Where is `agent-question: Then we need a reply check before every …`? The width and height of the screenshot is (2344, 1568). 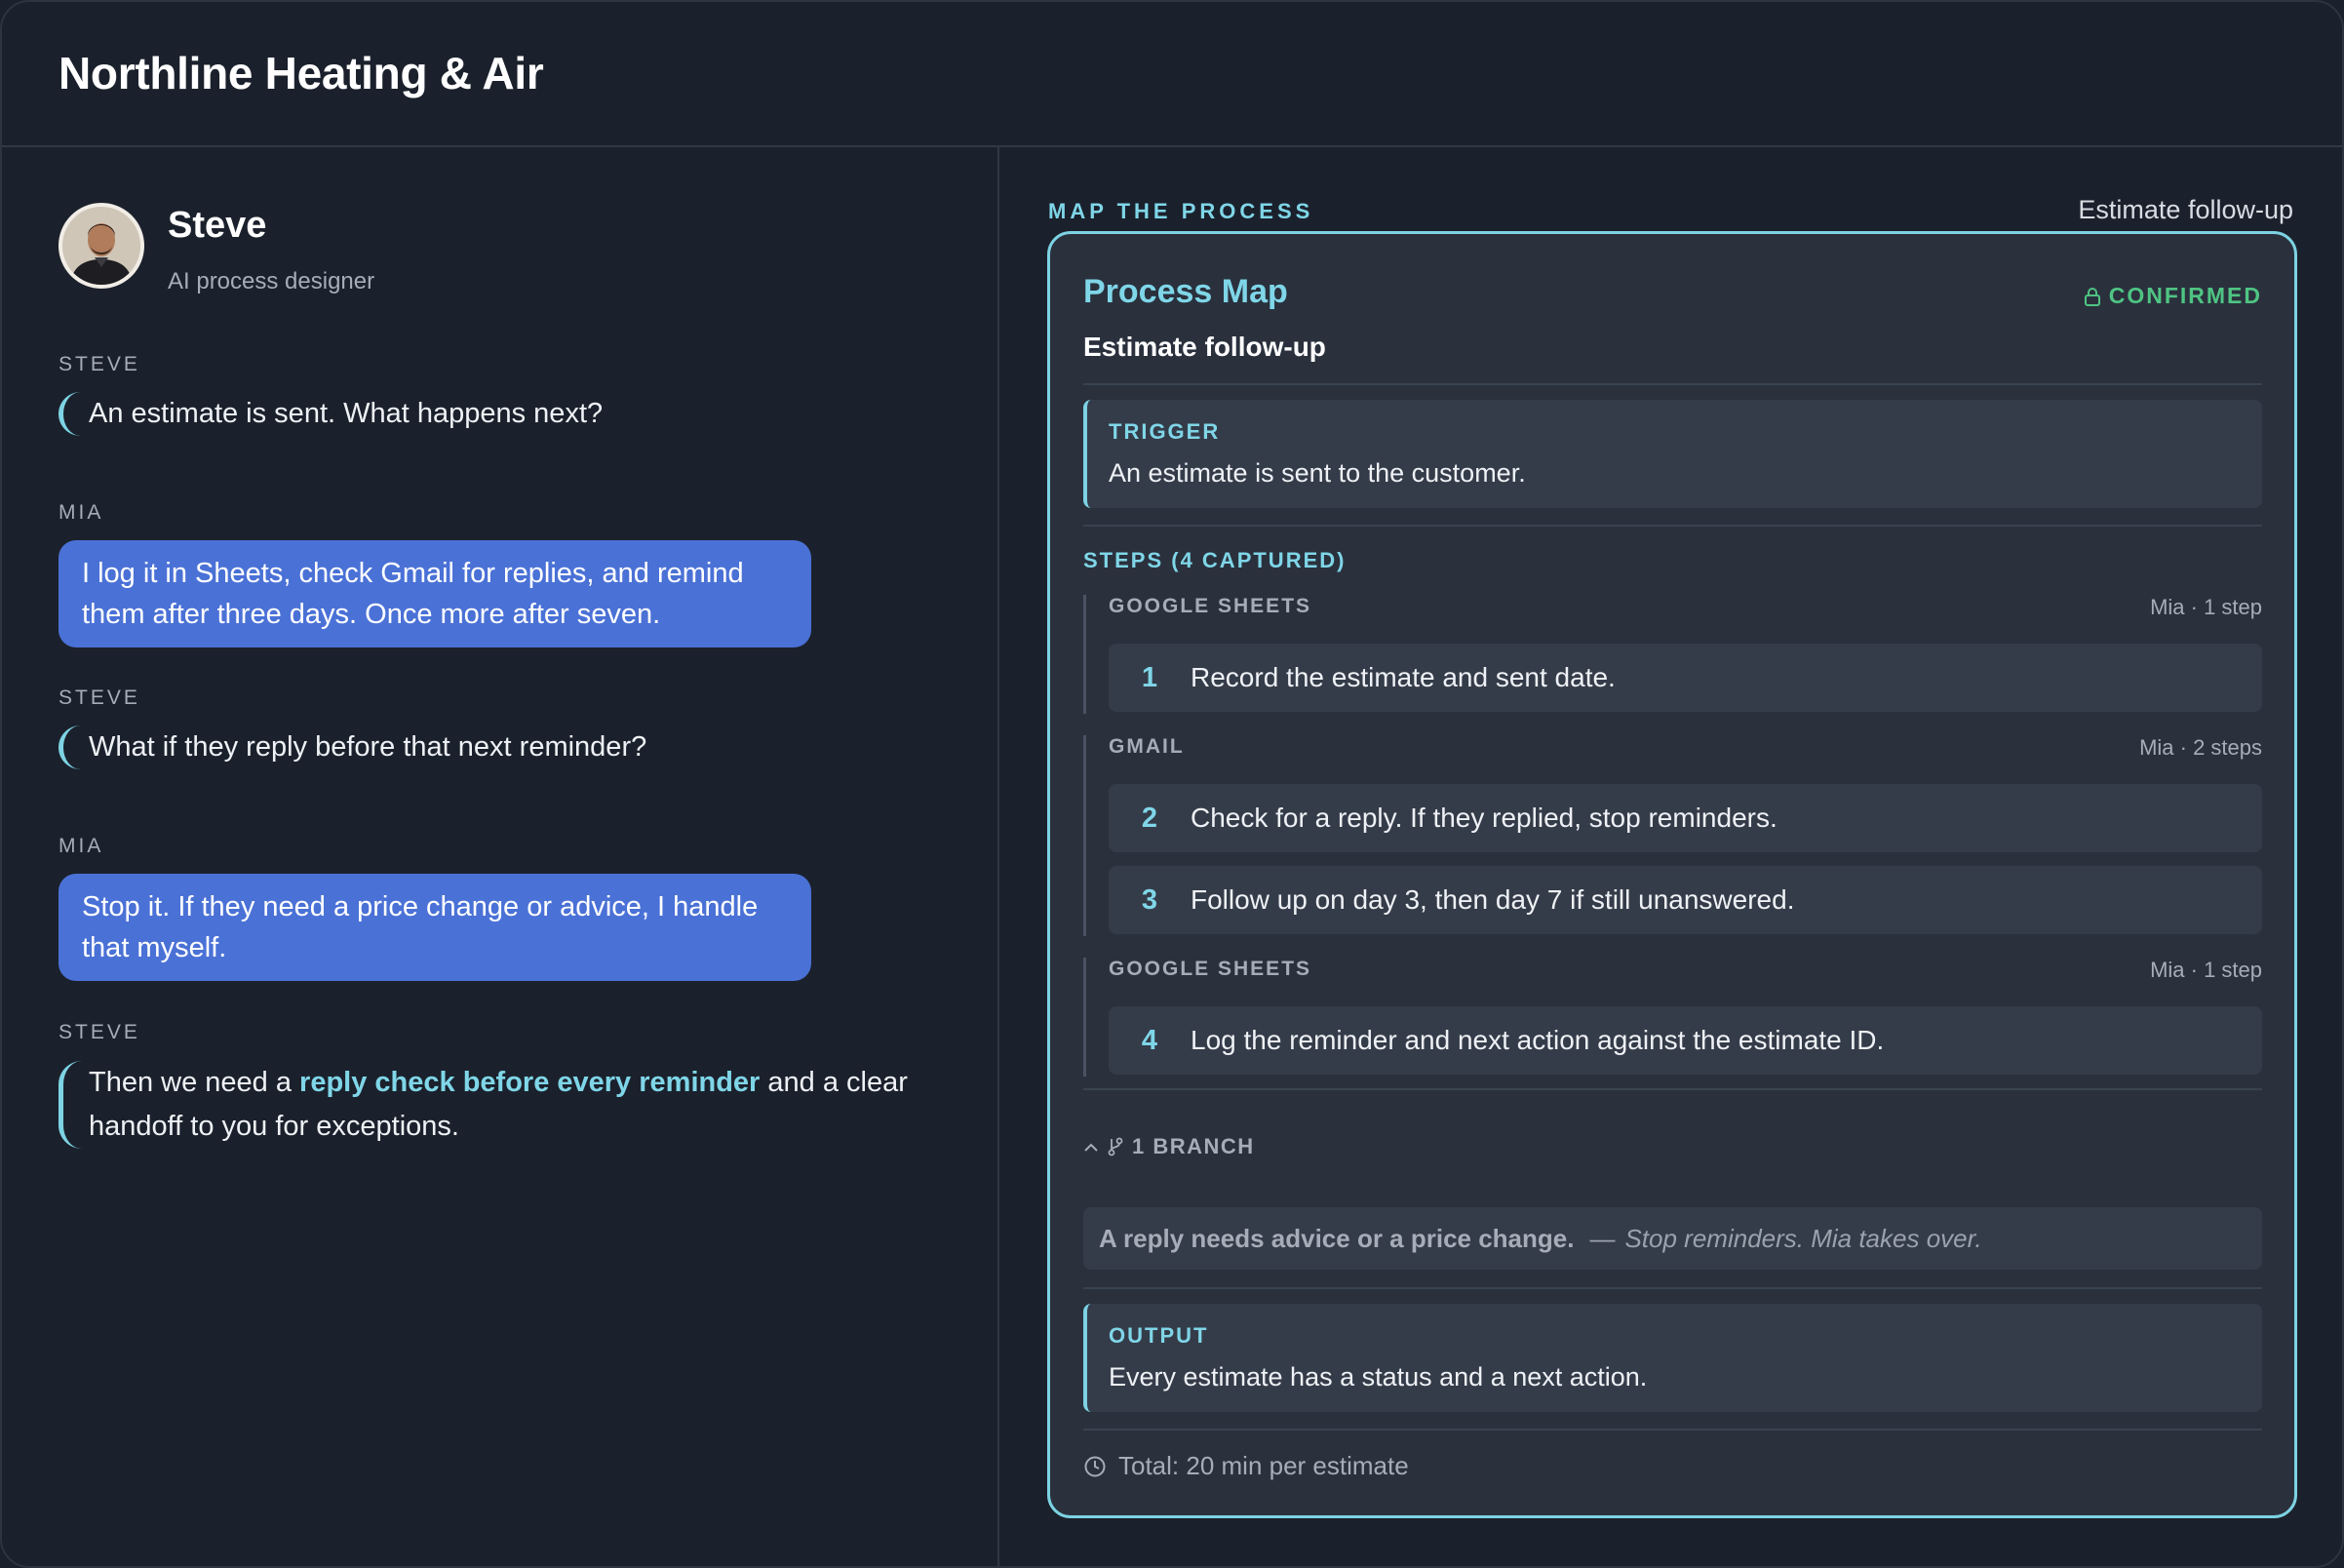
agent-question: Then we need a reply check before every … is located at coordinates (512, 1105).